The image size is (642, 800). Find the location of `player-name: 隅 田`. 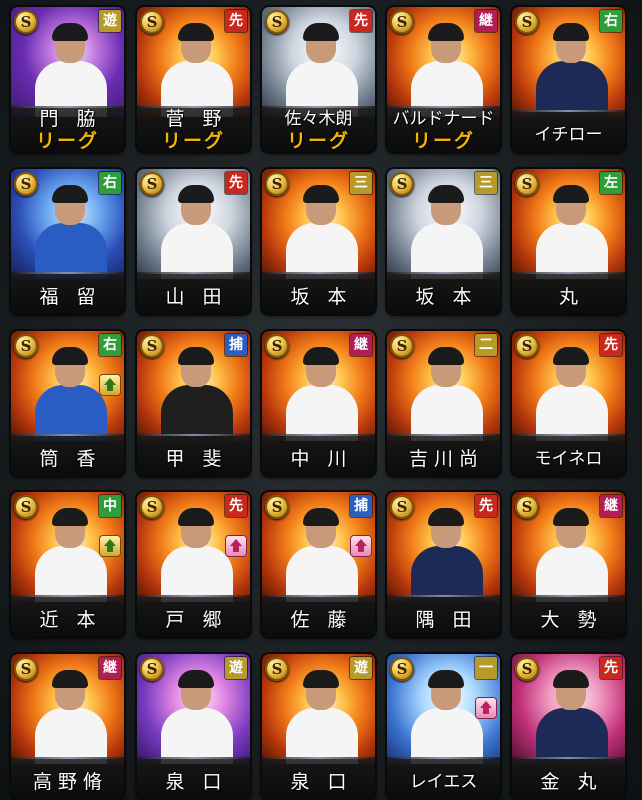

player-name: 隅 田 is located at coordinates (446, 620).